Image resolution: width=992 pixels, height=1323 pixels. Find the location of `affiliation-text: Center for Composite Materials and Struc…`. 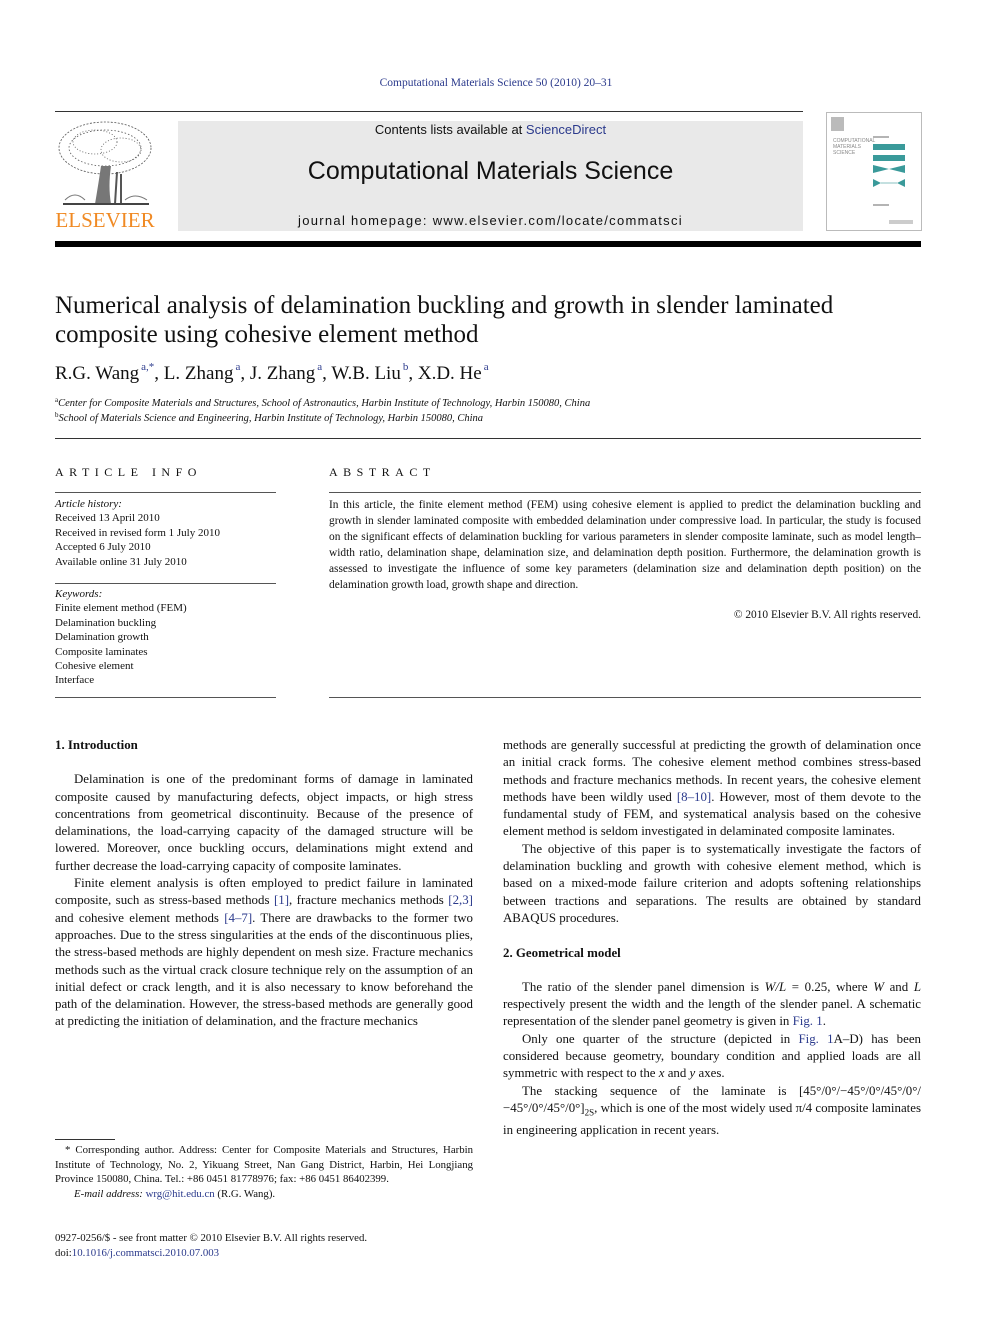

affiliation-text: Center for Composite Materials and Struc… is located at coordinates (324, 403).